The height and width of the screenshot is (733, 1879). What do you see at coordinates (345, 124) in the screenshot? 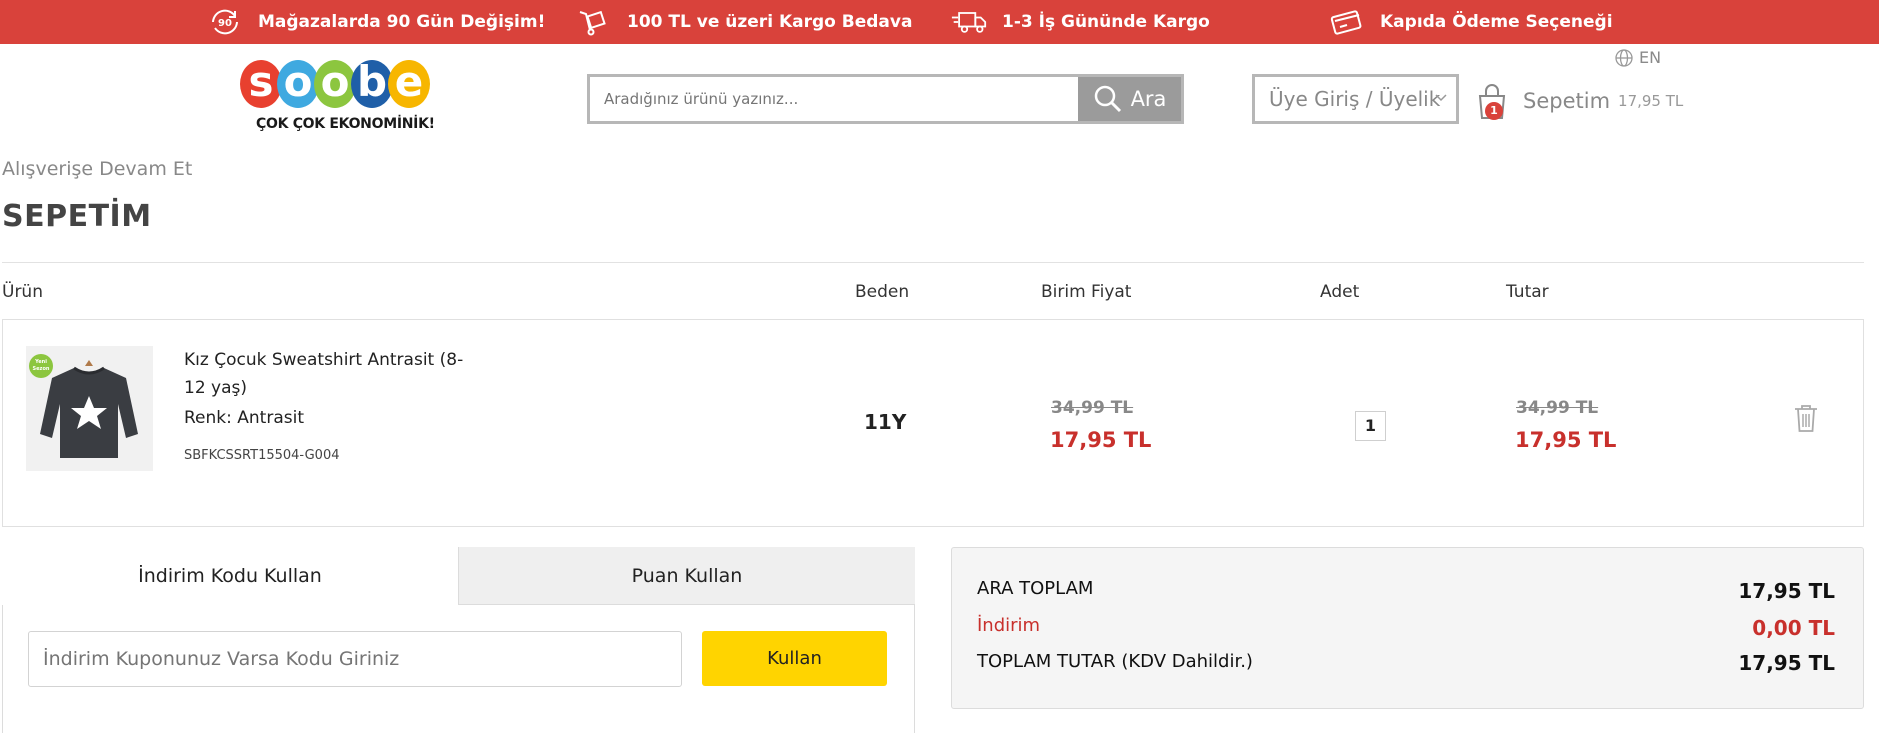
I see `logo-tagline: ÇOK ÇOK EKONOMİNİK!` at bounding box center [345, 124].